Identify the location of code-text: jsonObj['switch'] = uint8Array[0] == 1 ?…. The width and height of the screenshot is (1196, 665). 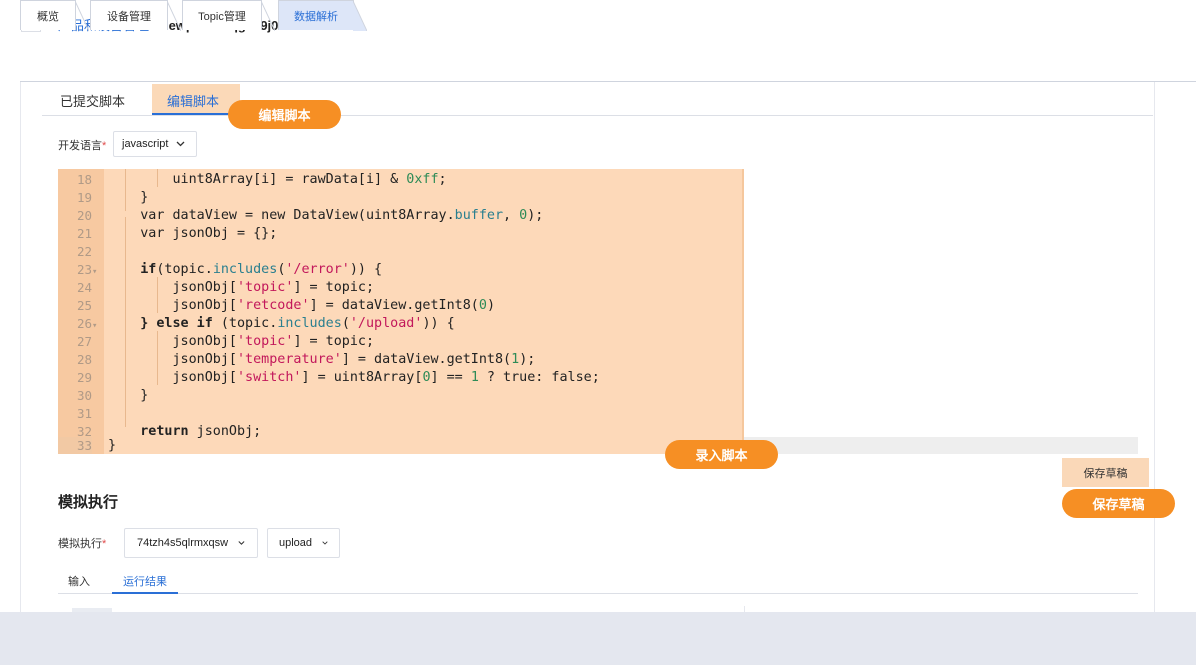
(354, 377).